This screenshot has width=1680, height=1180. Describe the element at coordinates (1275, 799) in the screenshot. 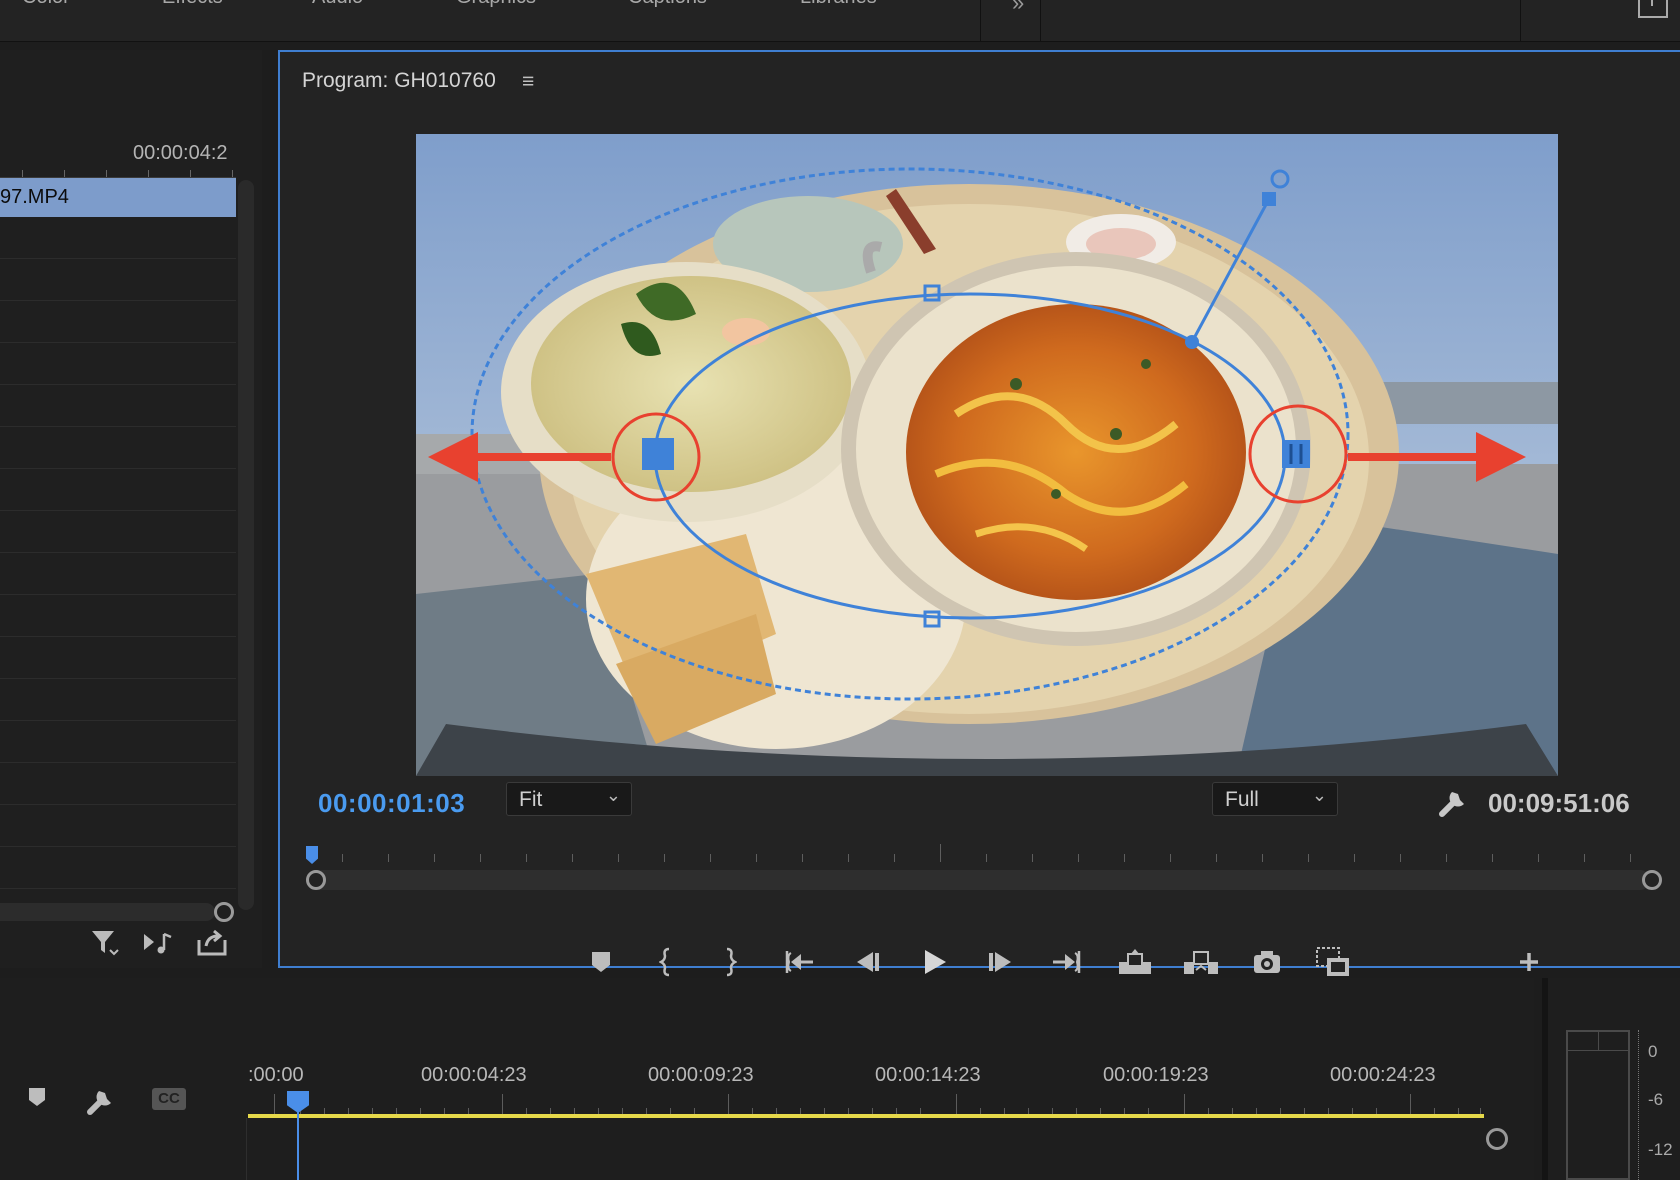

I see `resolution-dropdown: Full ⌄` at that location.